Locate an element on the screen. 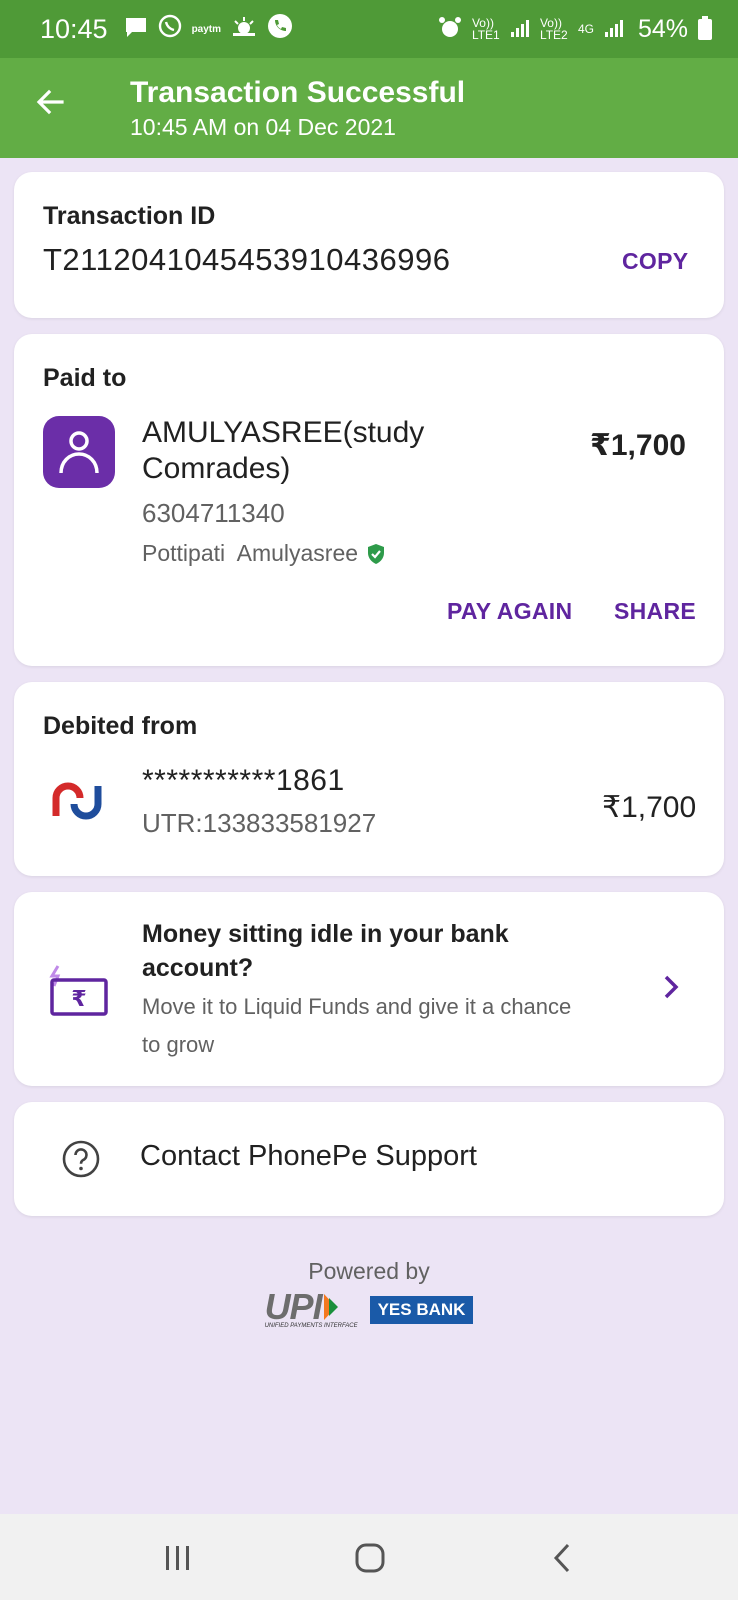 Image resolution: width=738 pixels, height=1600 pixels. paytm-business-icon: paytm is located at coordinates (206, 29).